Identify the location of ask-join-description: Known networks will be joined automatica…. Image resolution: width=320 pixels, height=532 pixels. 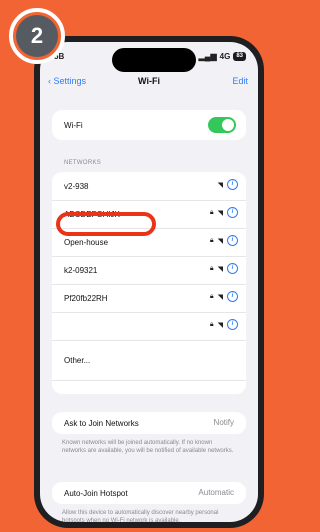
(148, 447).